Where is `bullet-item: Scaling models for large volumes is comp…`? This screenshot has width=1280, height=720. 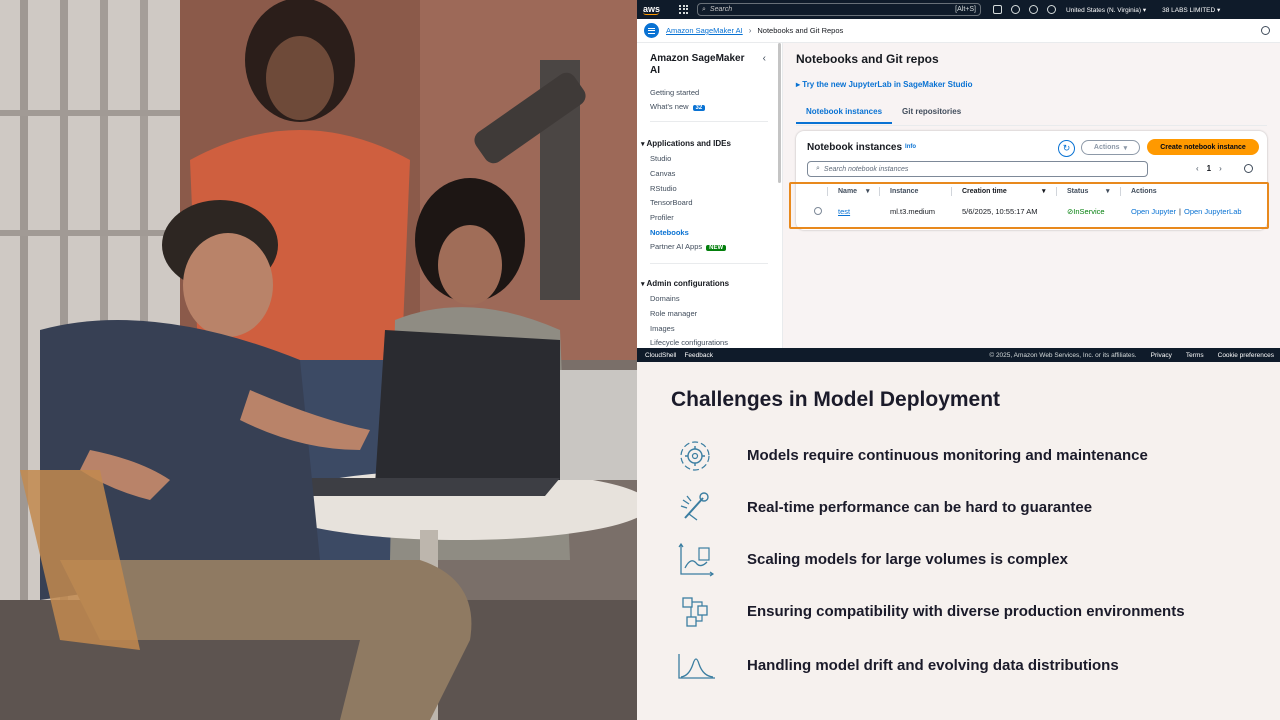 bullet-item: Scaling models for large volumes is comp… is located at coordinates (971, 560).